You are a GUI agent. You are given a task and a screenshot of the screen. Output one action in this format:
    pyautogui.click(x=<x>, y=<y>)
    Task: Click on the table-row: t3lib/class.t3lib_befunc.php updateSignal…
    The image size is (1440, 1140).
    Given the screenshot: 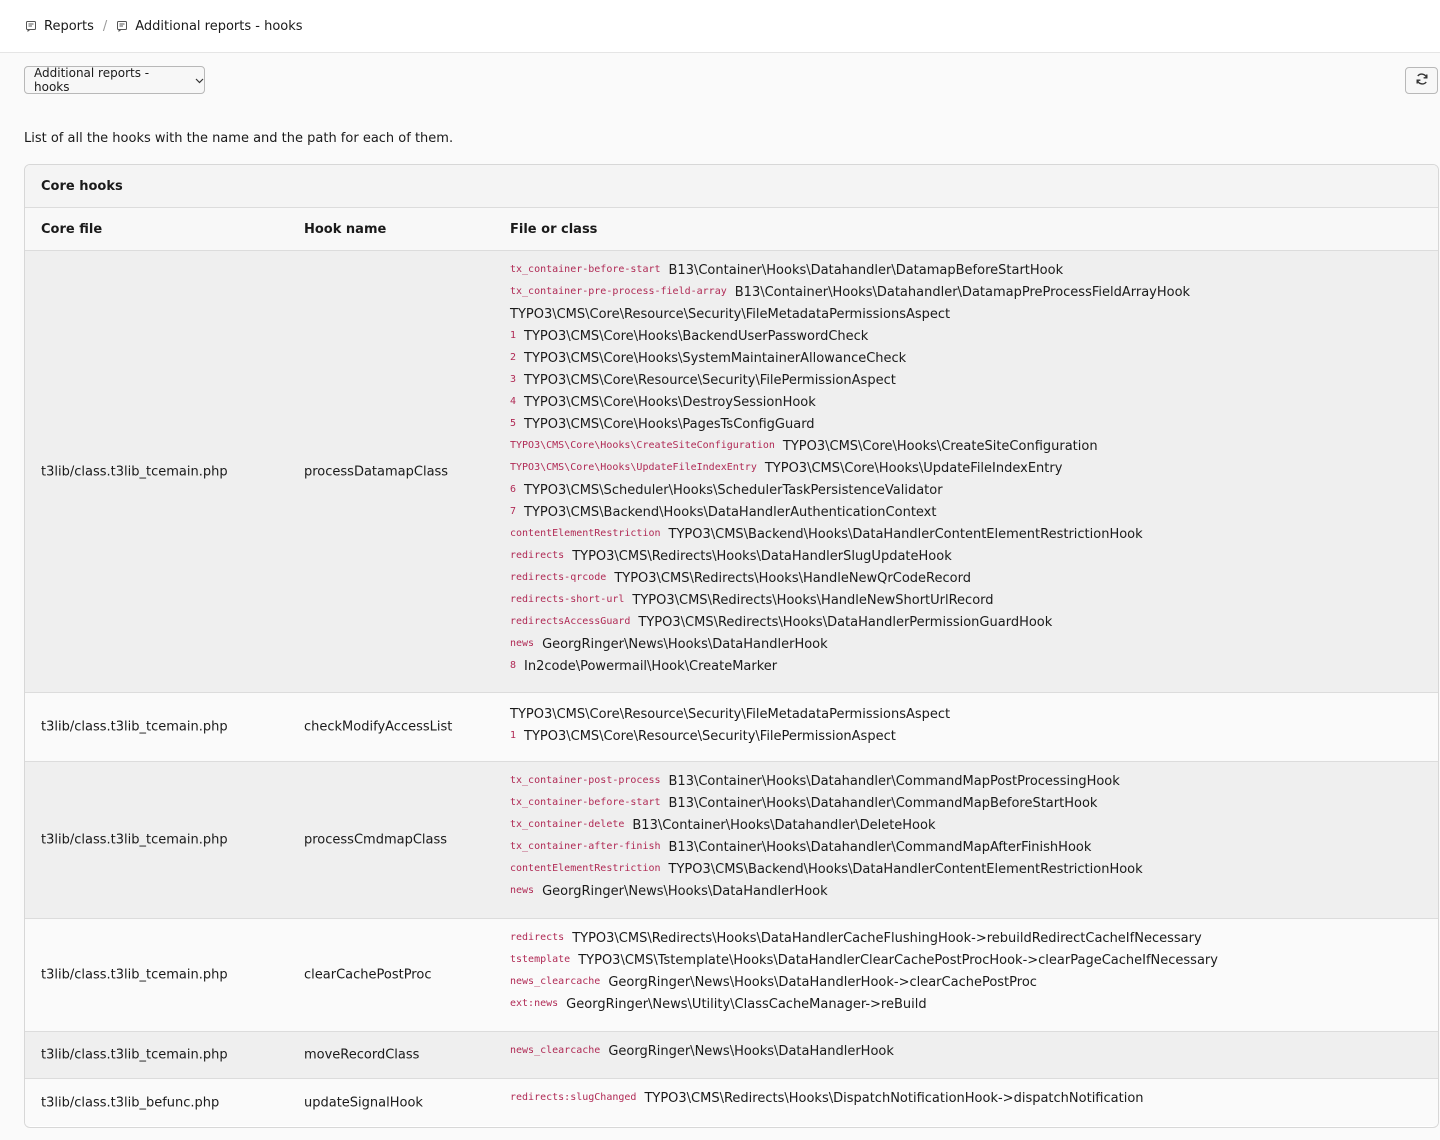 What is the action you would take?
    pyautogui.click(x=731, y=1102)
    